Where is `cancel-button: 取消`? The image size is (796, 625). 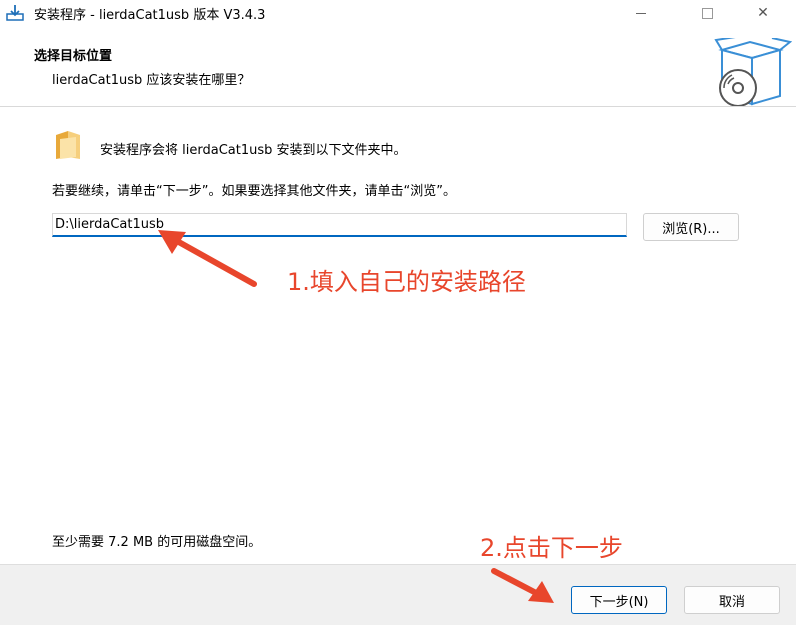 cancel-button: 取消 is located at coordinates (732, 600).